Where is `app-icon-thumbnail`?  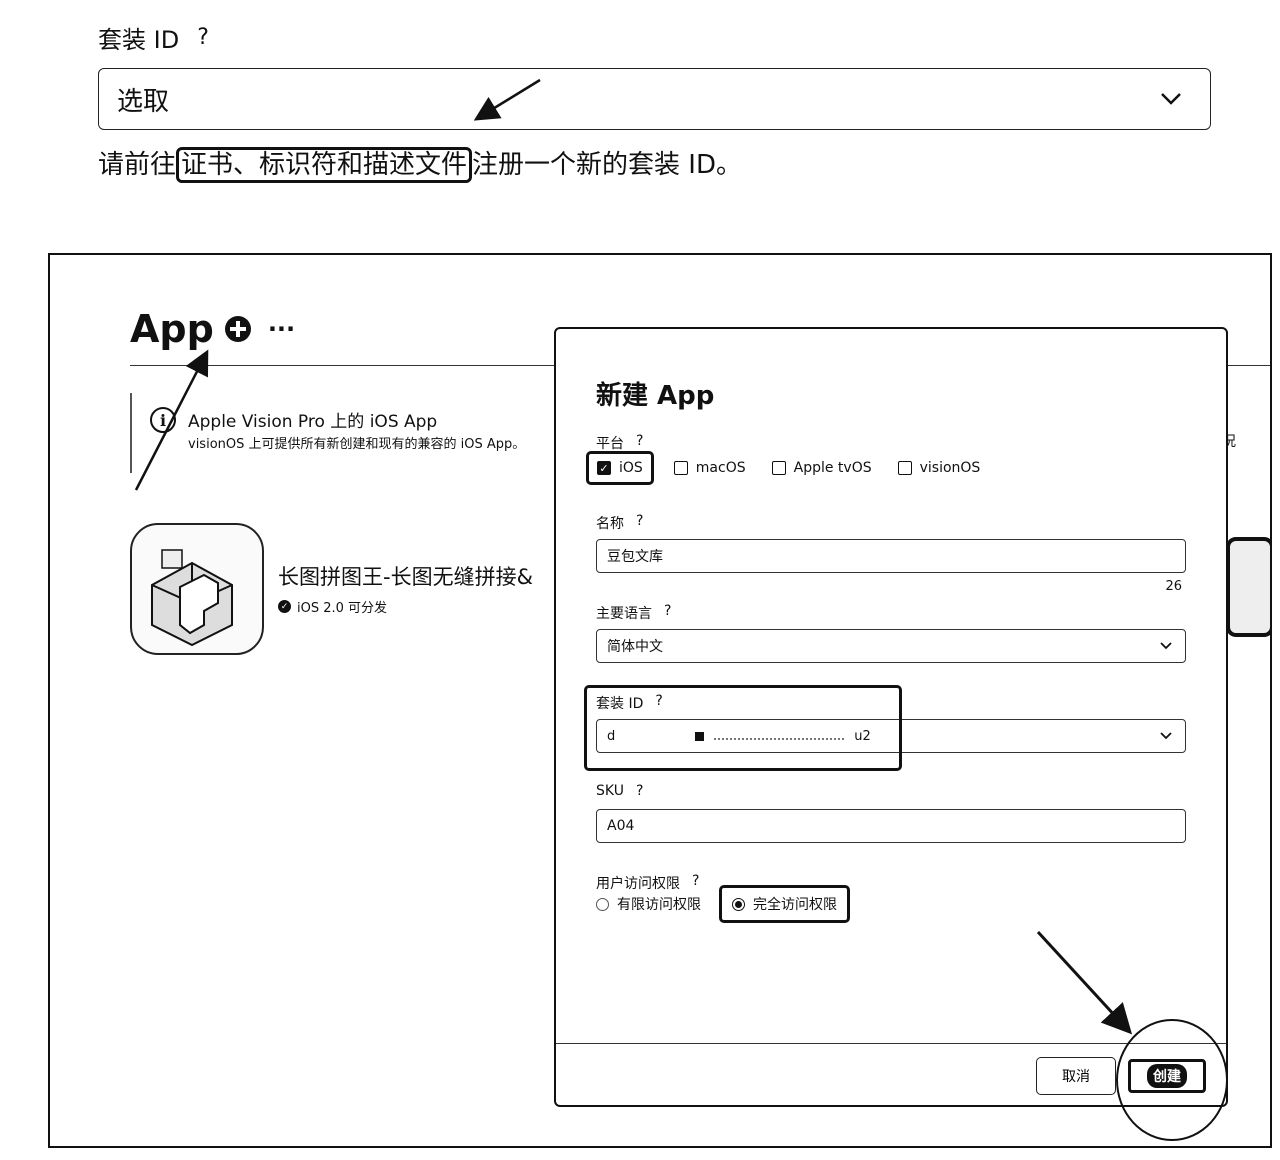
app-icon-thumbnail is located at coordinates (1248, 587).